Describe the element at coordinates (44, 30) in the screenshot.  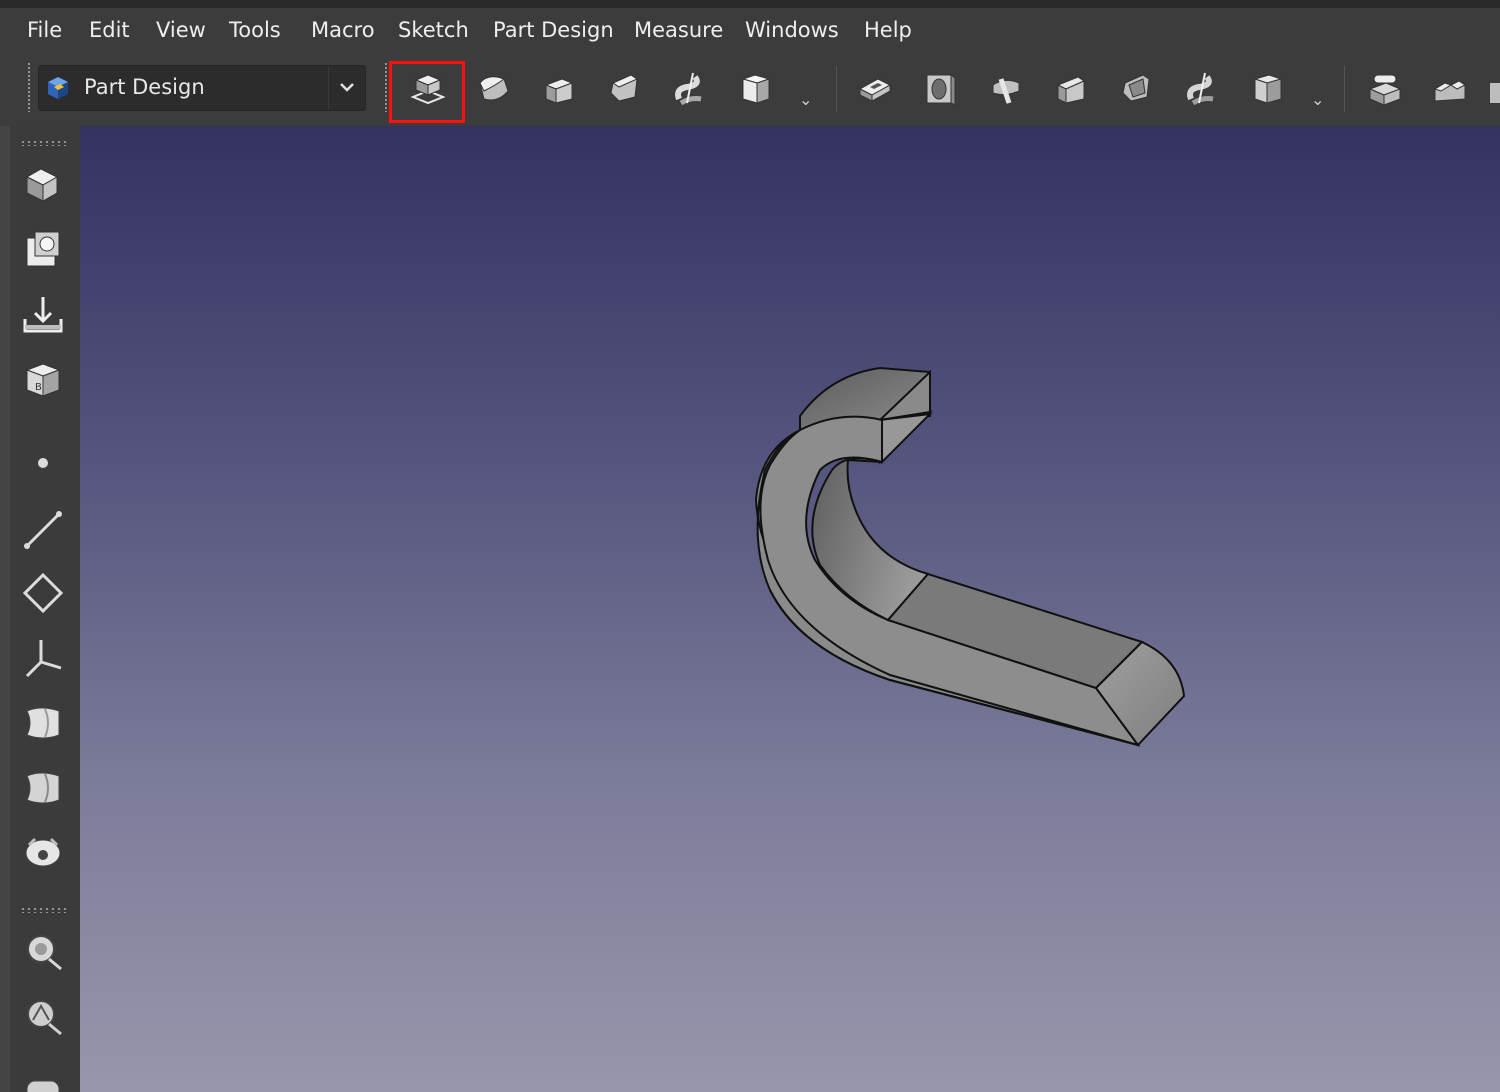
I see `menu-file: File` at that location.